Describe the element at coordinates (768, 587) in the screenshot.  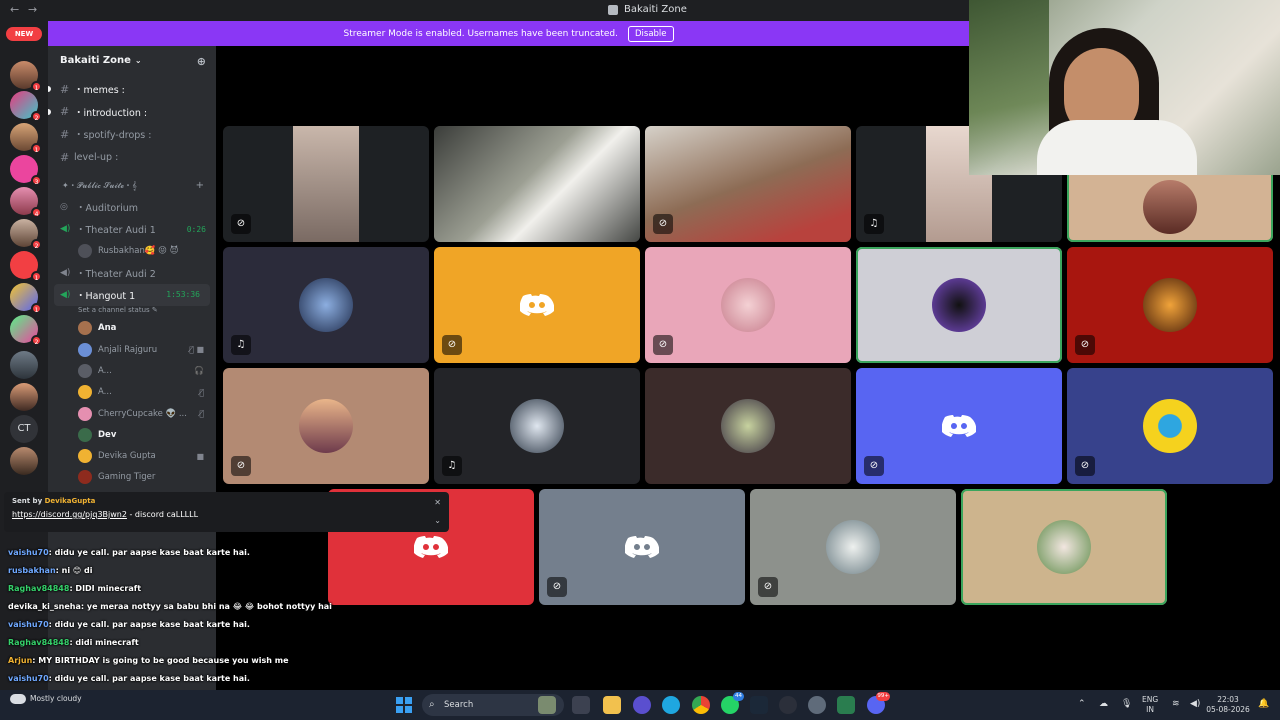
I see `muted-mic-icon: ⊘` at that location.